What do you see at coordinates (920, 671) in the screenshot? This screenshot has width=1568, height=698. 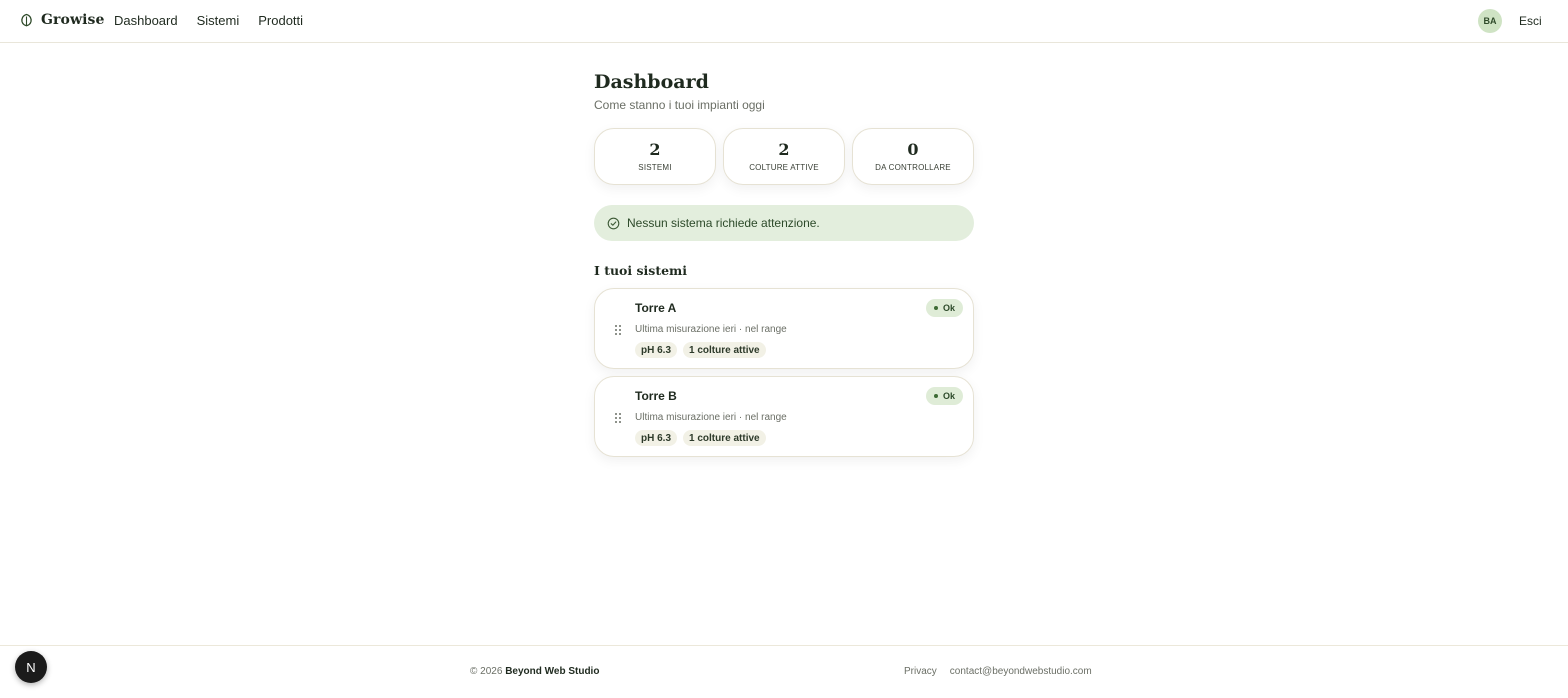 I see `privacy-link: Privacy` at bounding box center [920, 671].